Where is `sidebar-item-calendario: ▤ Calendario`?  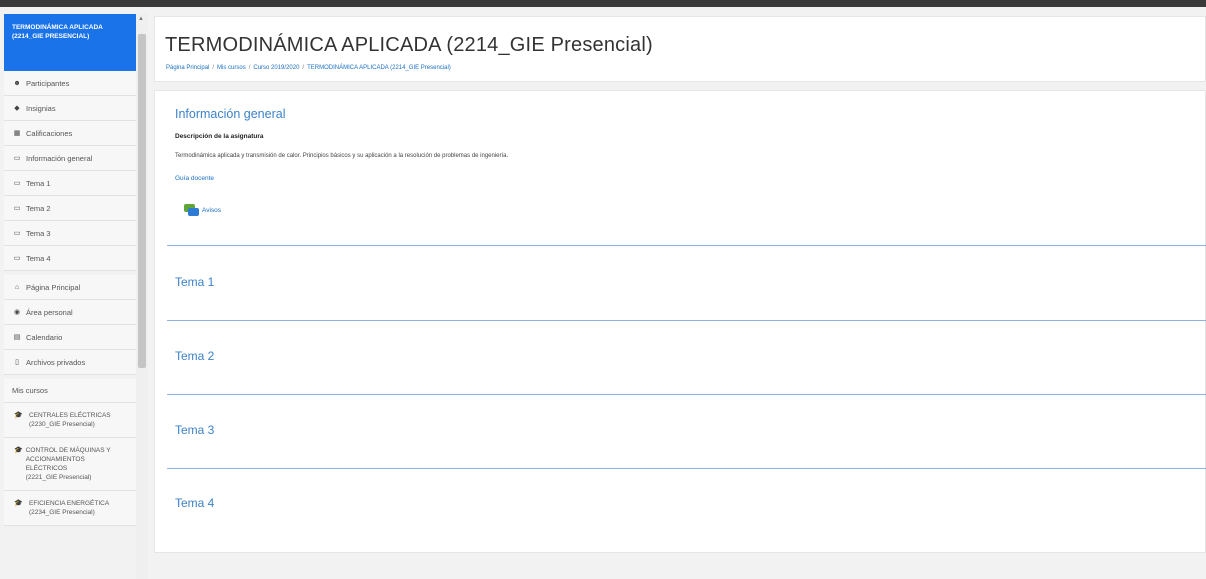 sidebar-item-calendario: ▤ Calendario is located at coordinates (70, 337).